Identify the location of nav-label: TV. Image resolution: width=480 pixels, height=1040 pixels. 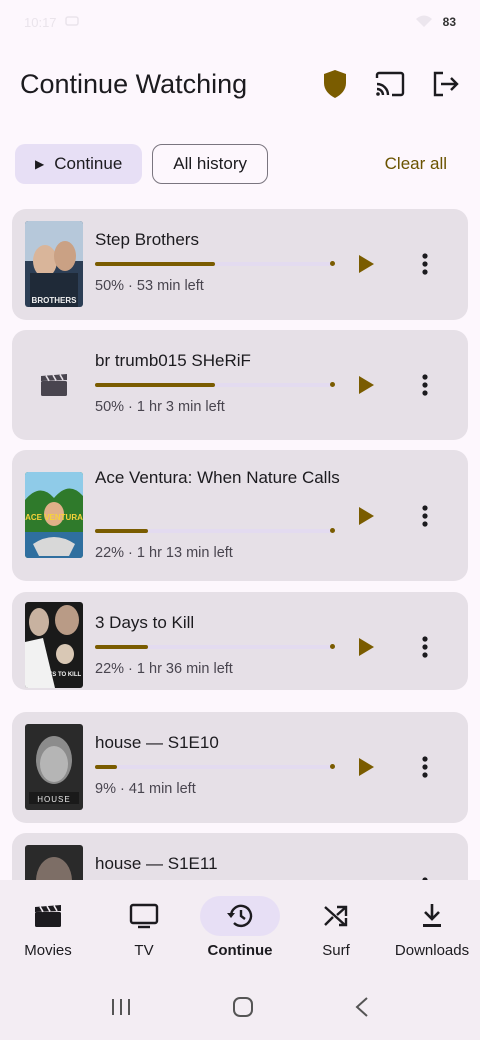
(144, 950).